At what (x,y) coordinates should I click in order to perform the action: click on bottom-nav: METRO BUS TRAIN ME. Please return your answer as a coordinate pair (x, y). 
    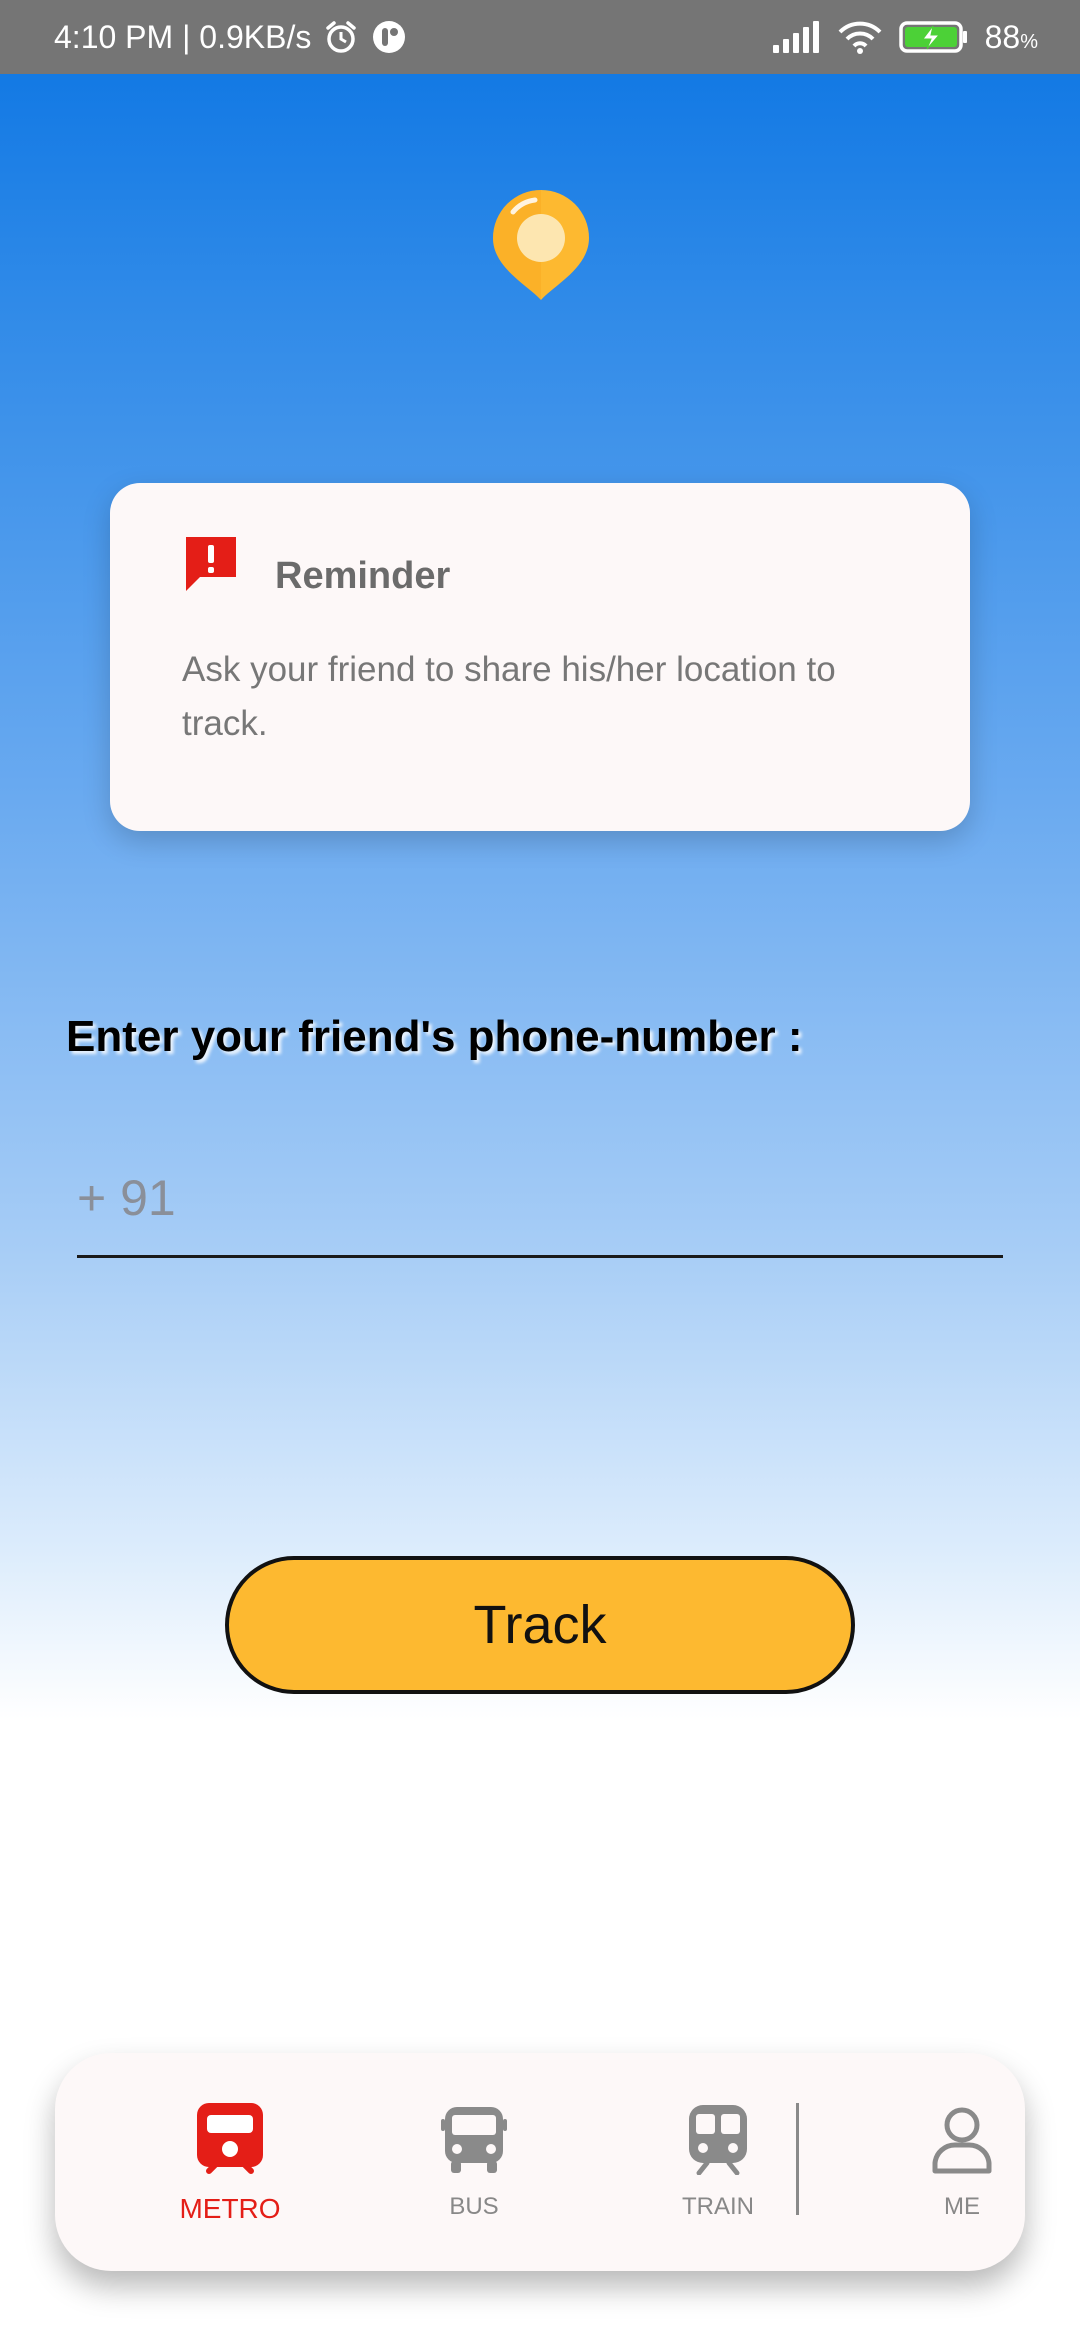
    Looking at the image, I should click on (540, 2162).